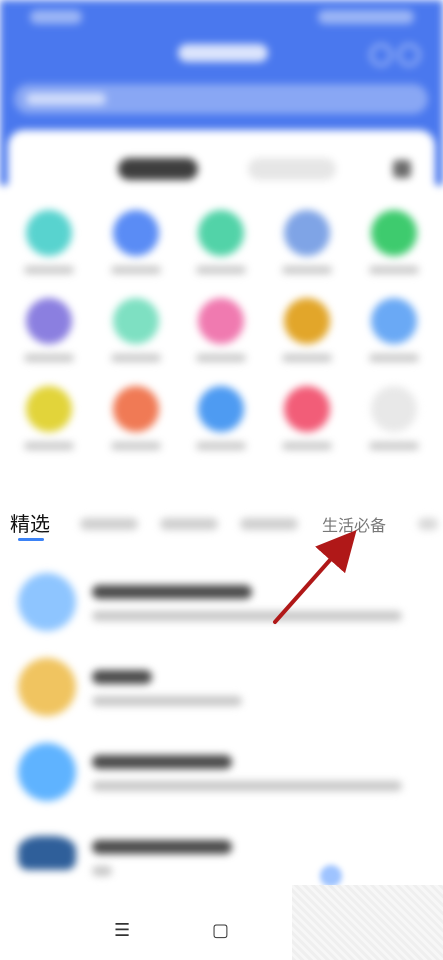 Image resolution: width=443 pixels, height=960 pixels. What do you see at coordinates (158, 169) in the screenshot?
I see `category-tab-primary` at bounding box center [158, 169].